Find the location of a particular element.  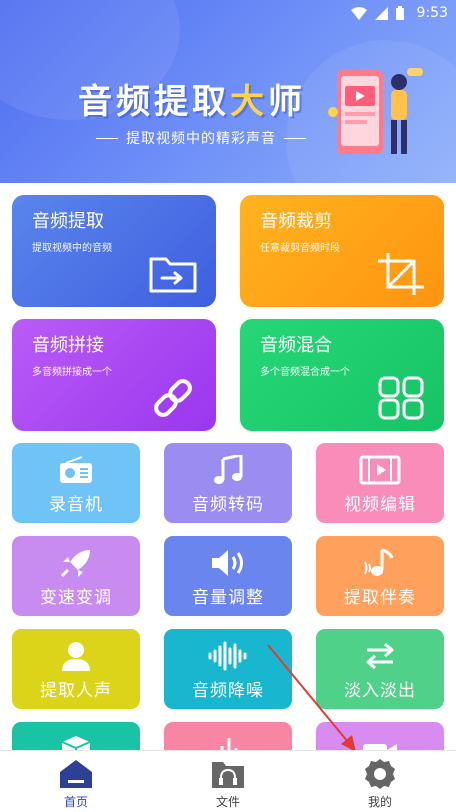

tool-label: 录音机 is located at coordinates (76, 505).